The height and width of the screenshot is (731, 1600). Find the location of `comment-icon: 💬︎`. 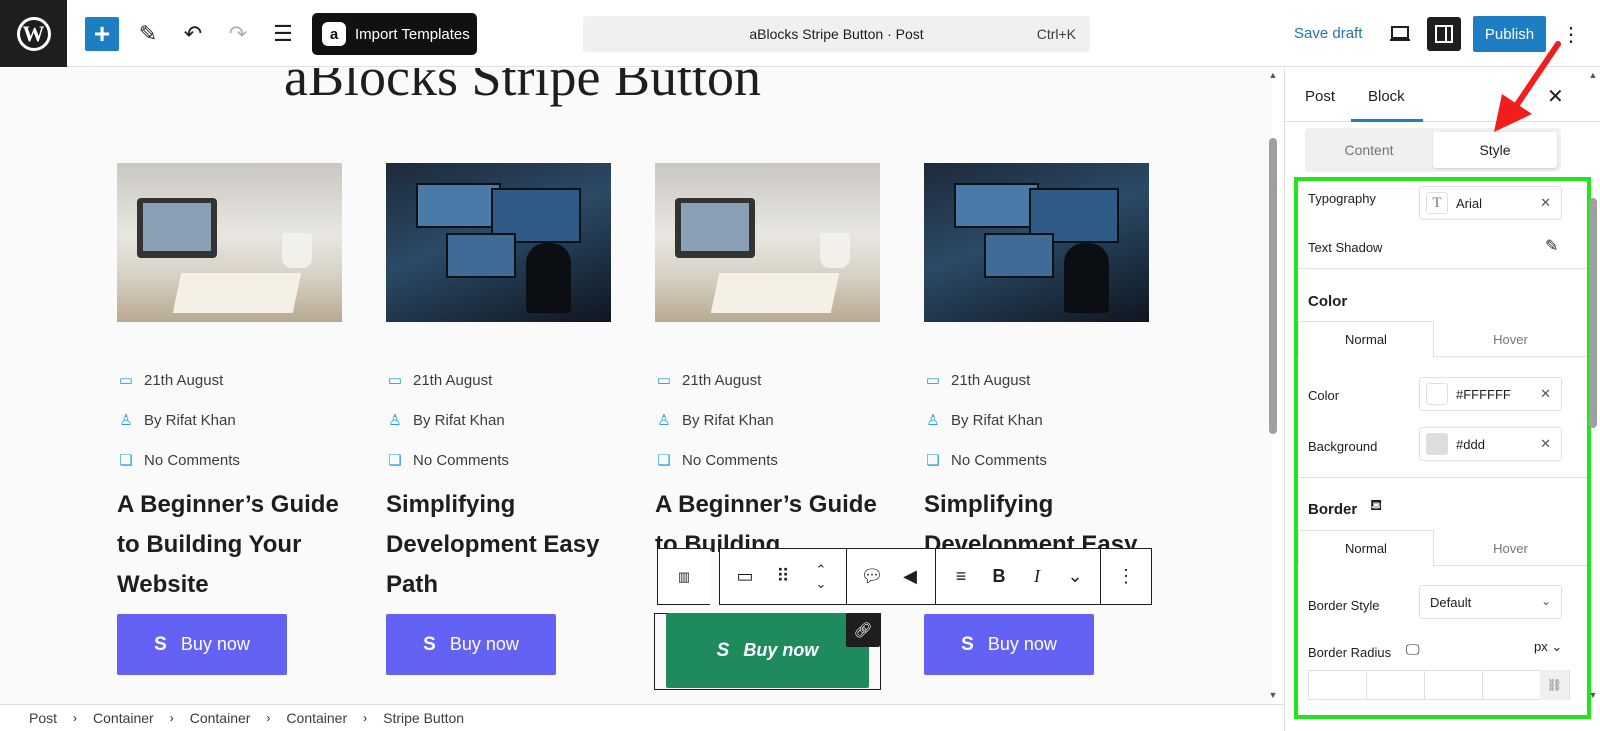

comment-icon: 💬︎ is located at coordinates (872, 577).